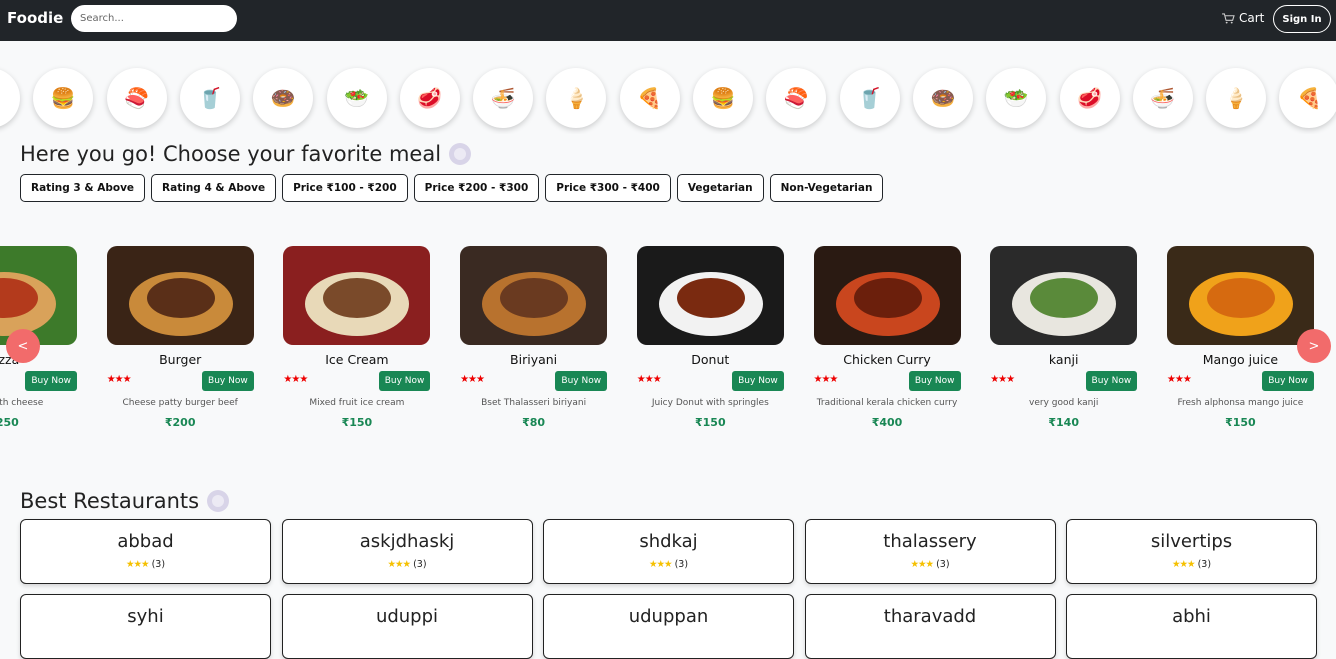 This screenshot has height=659, width=1336. Describe the element at coordinates (23, 346) in the screenshot. I see `carousel-prev-button: <` at that location.